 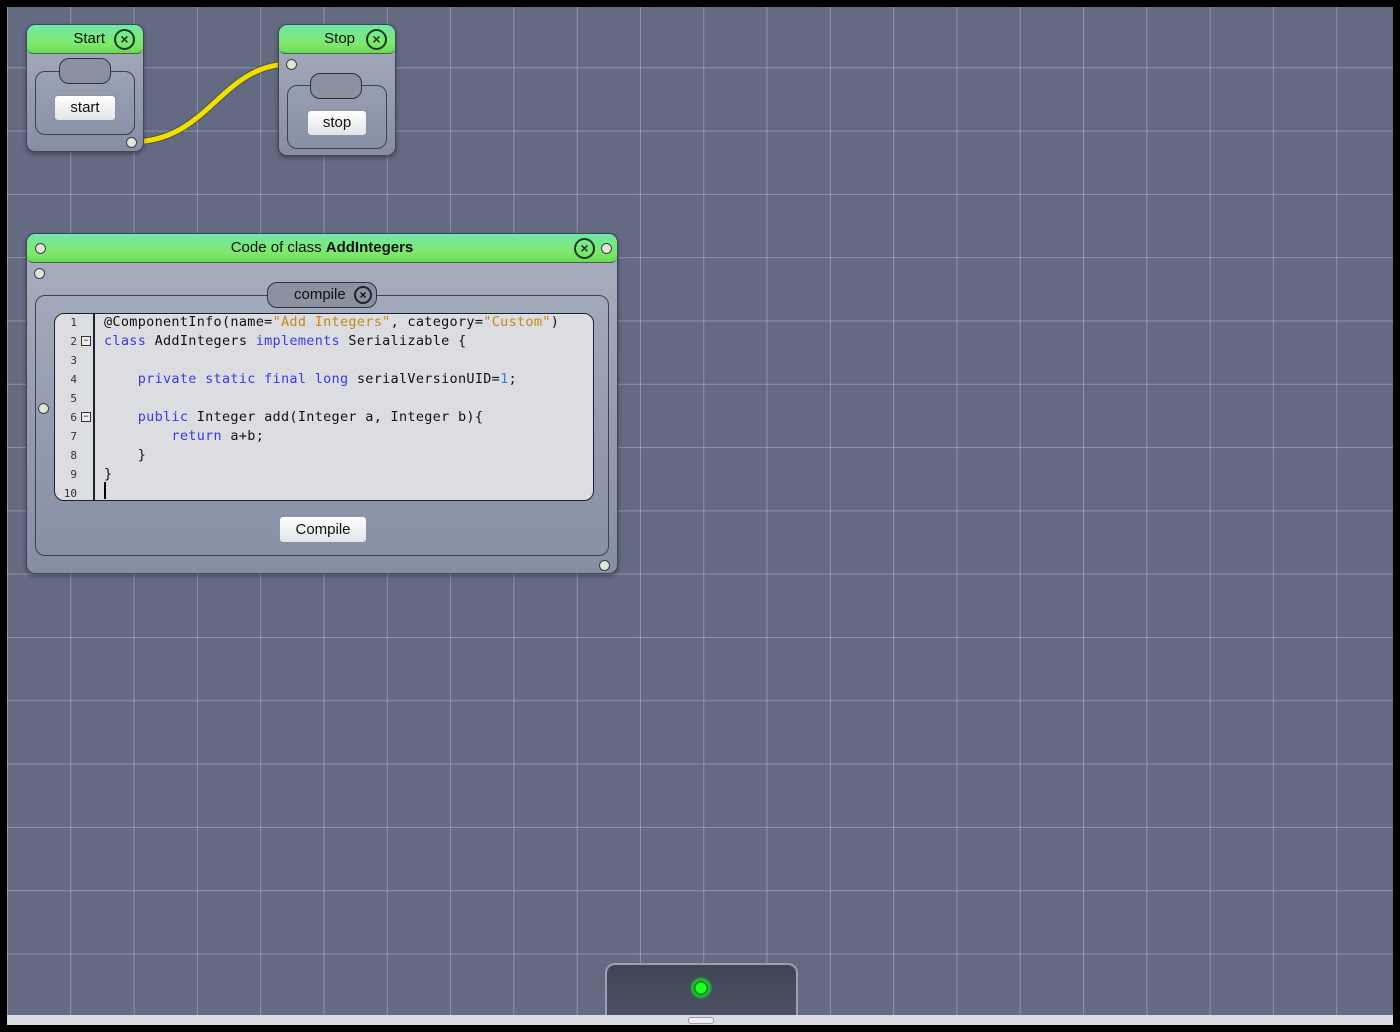 What do you see at coordinates (336, 86) in the screenshot?
I see `stop-method-tab` at bounding box center [336, 86].